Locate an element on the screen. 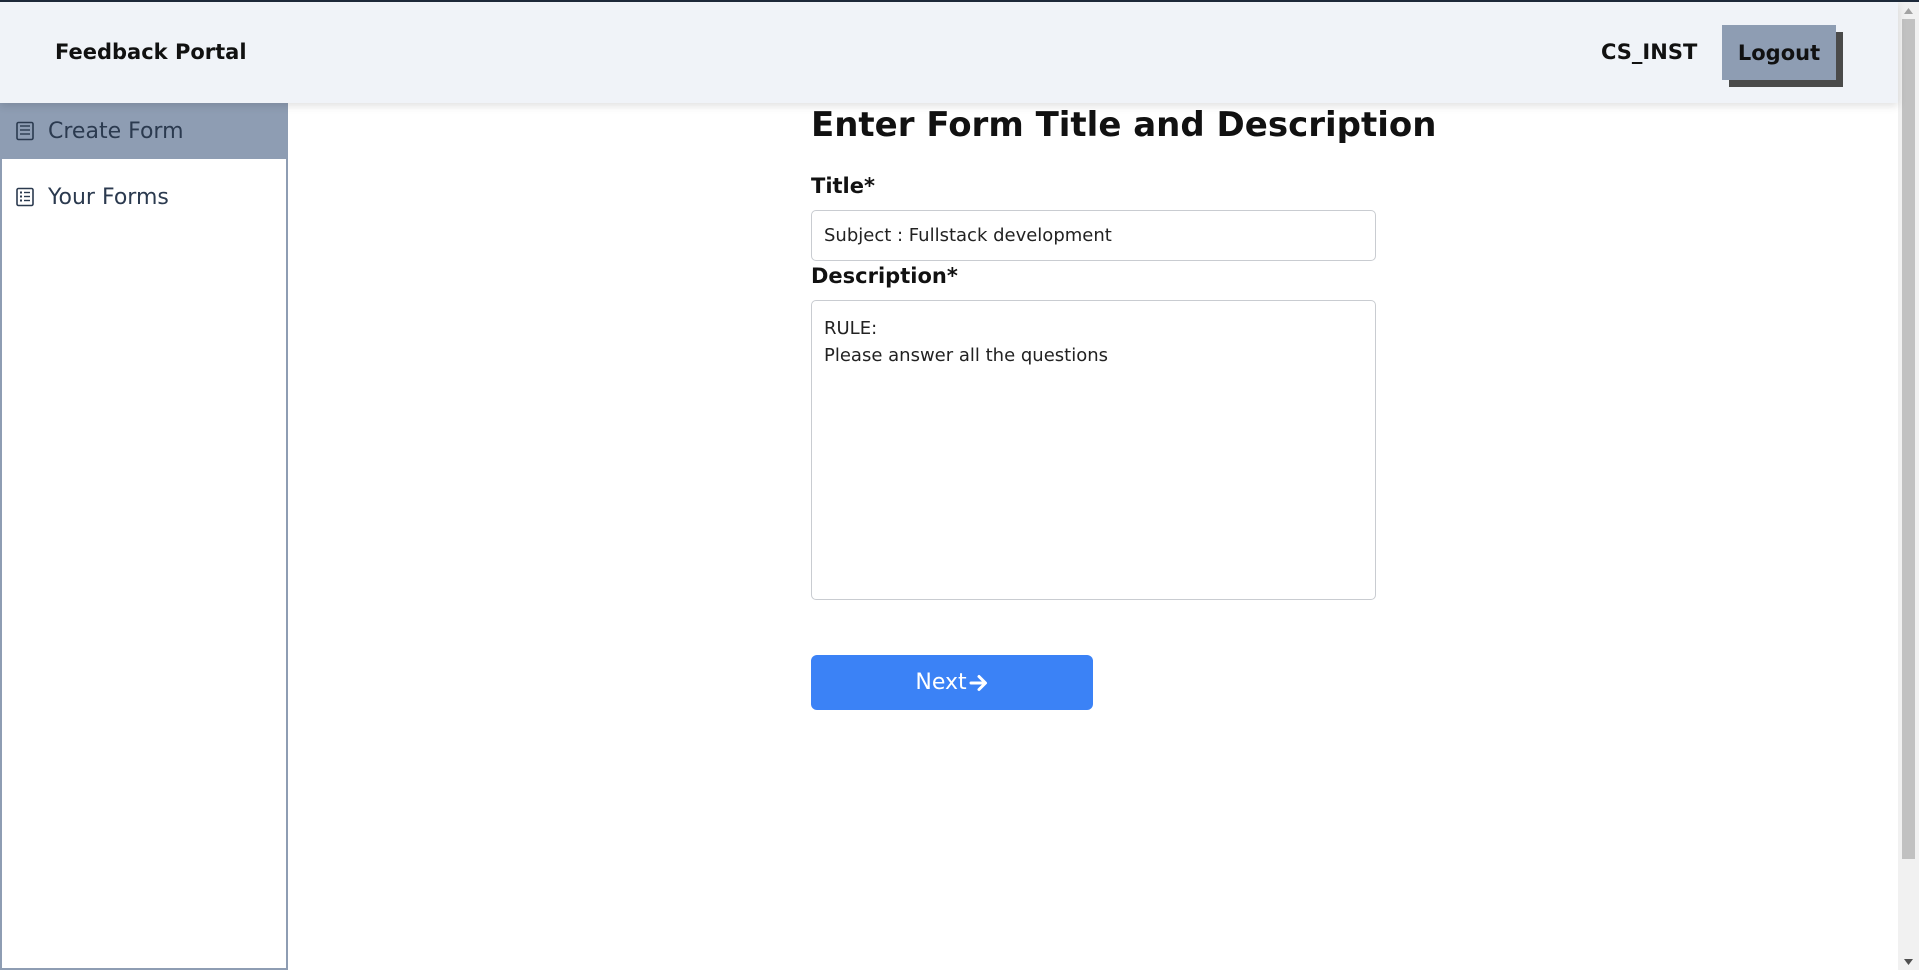 Image resolution: width=1919 pixels, height=970 pixels. sidebar-item-label: Your Forms is located at coordinates (108, 197).